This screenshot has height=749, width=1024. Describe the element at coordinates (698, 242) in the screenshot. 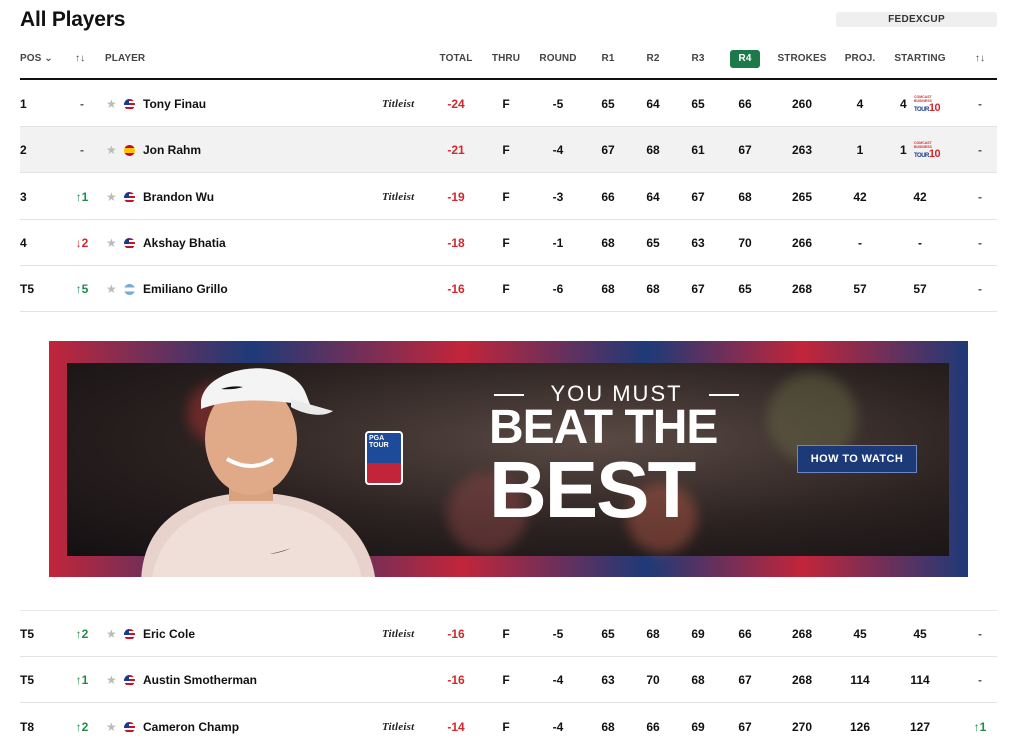

I see `r3-score: 63` at that location.